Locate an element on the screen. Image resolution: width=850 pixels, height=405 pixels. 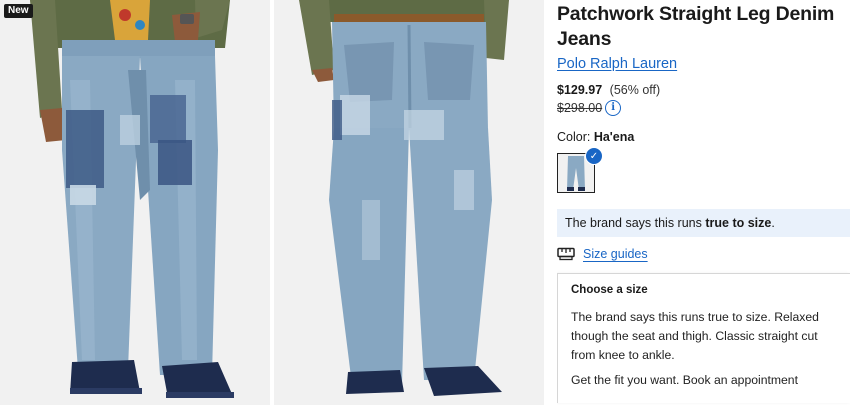
color-swatch: ✓ is located at coordinates (580, 170).